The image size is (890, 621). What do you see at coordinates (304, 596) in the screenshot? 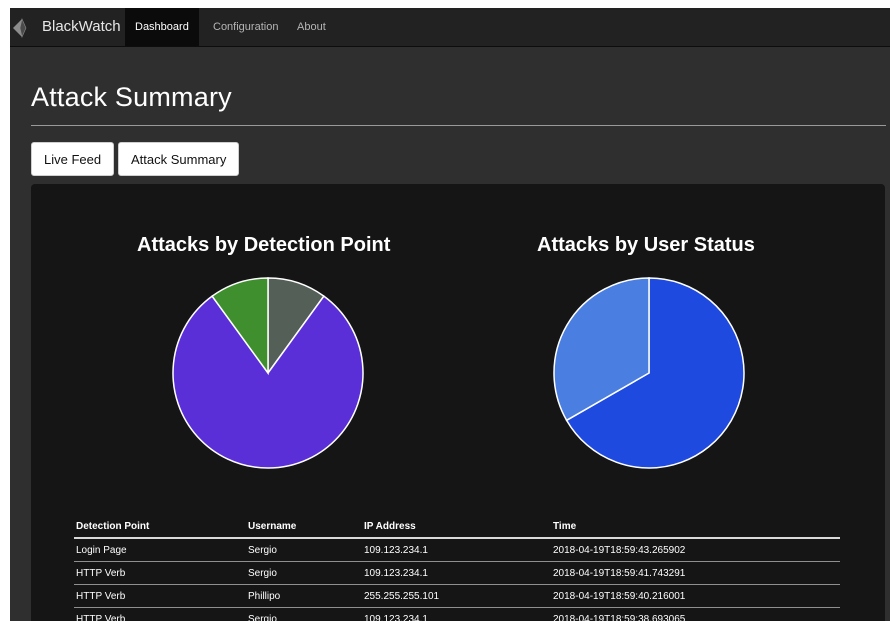
I see `cell-username: Phillipo` at bounding box center [304, 596].